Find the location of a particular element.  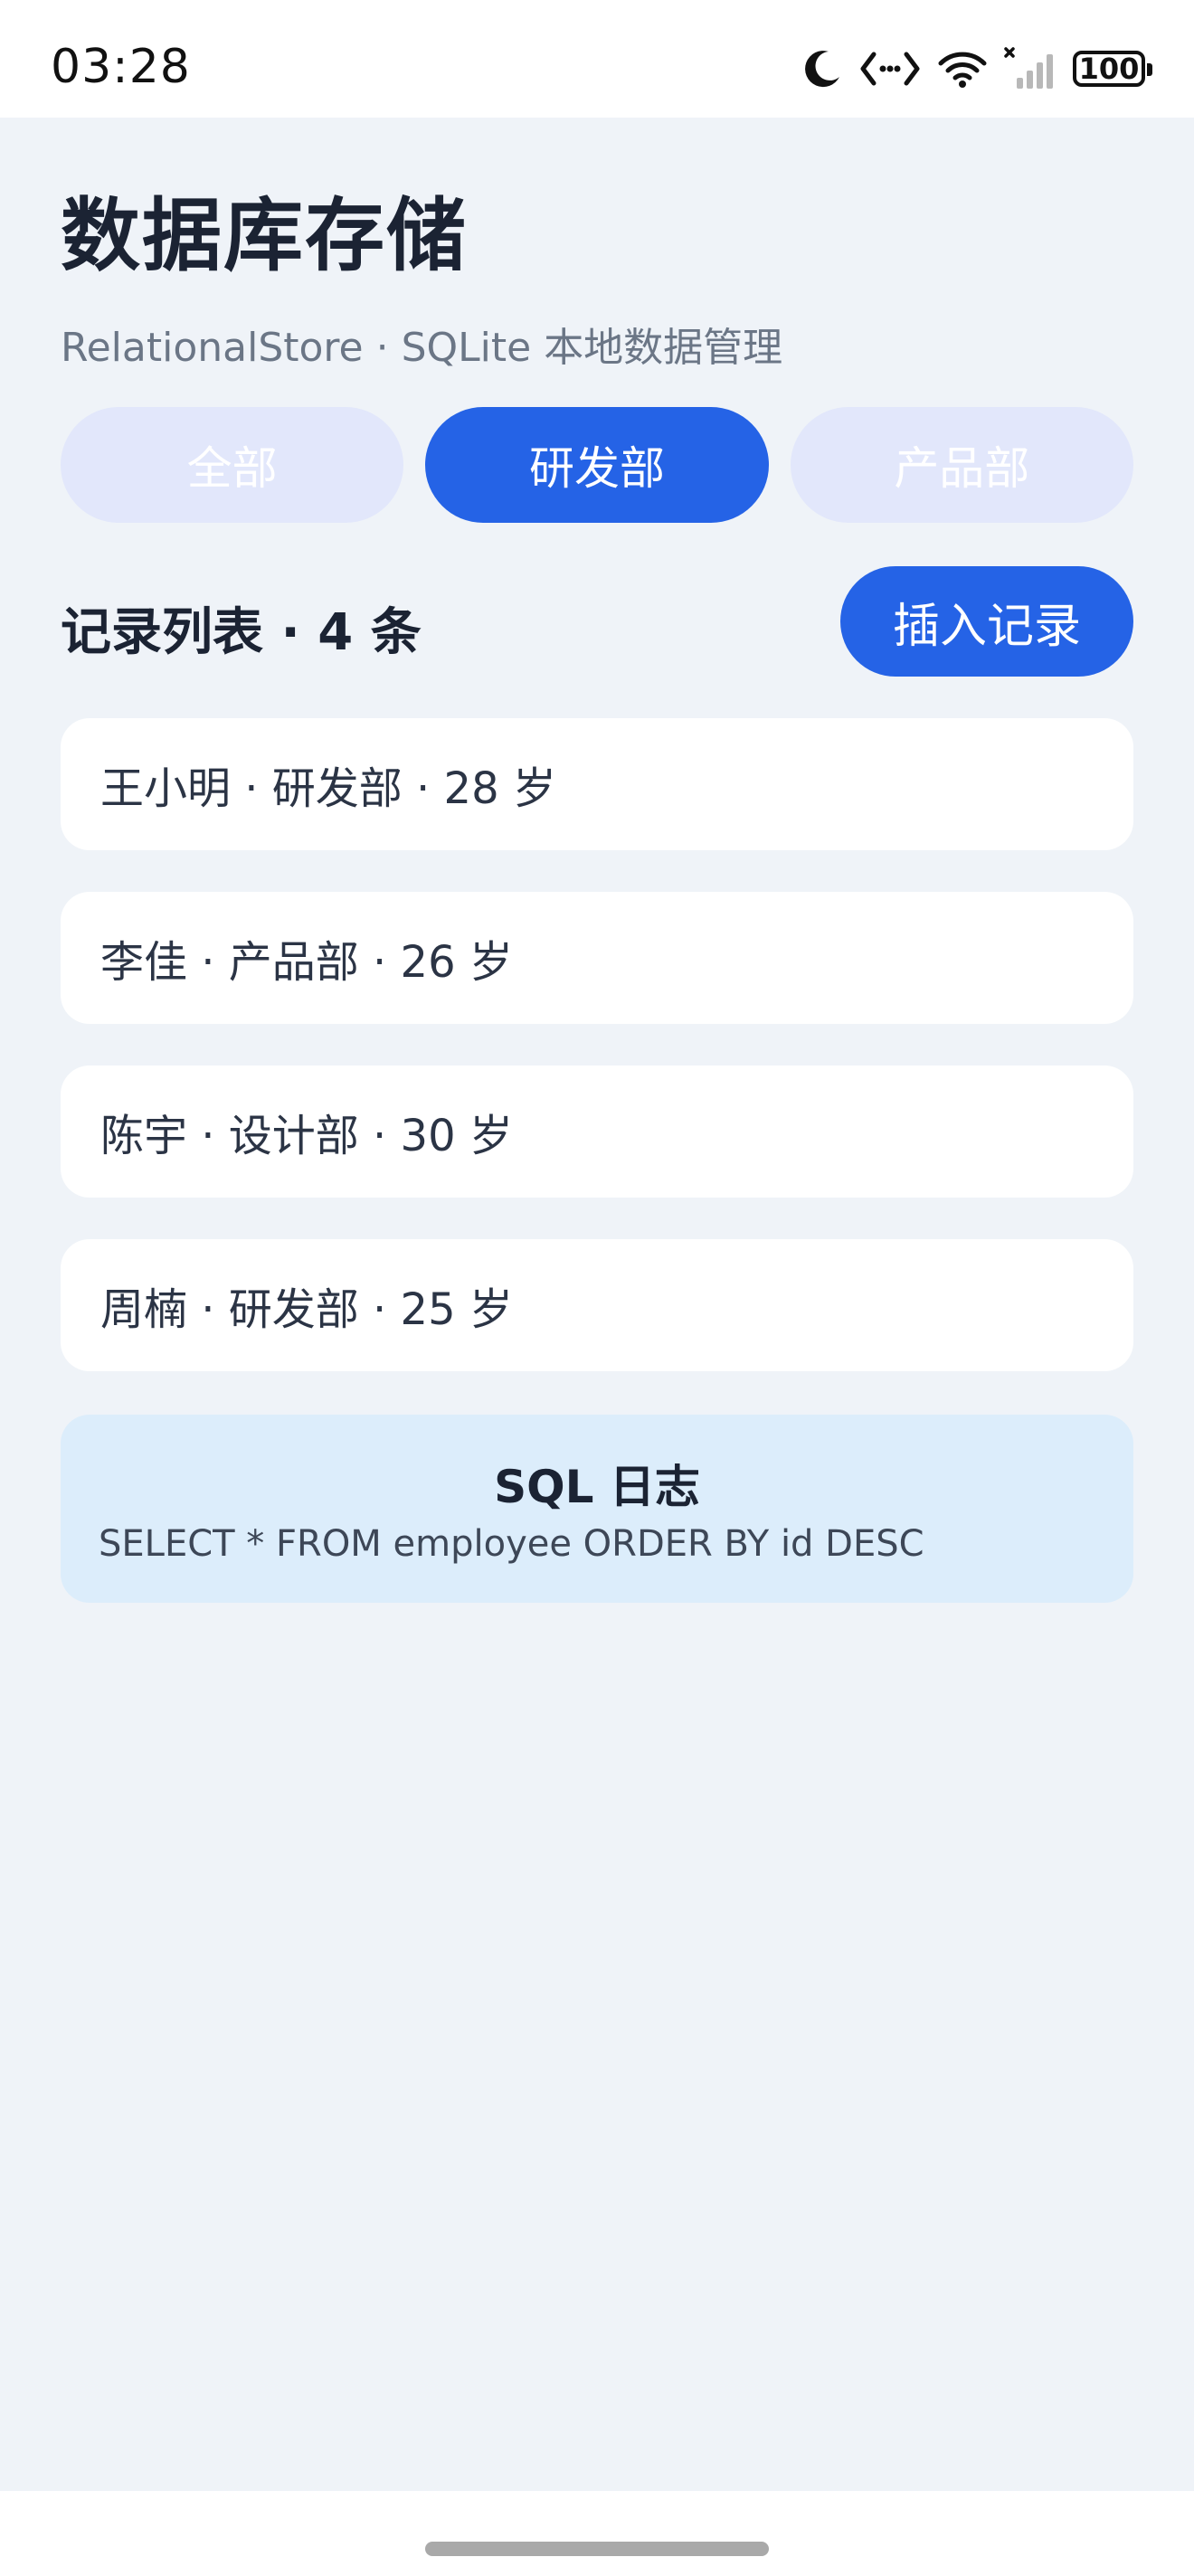

tab-rd: 研发部 is located at coordinates (597, 465).